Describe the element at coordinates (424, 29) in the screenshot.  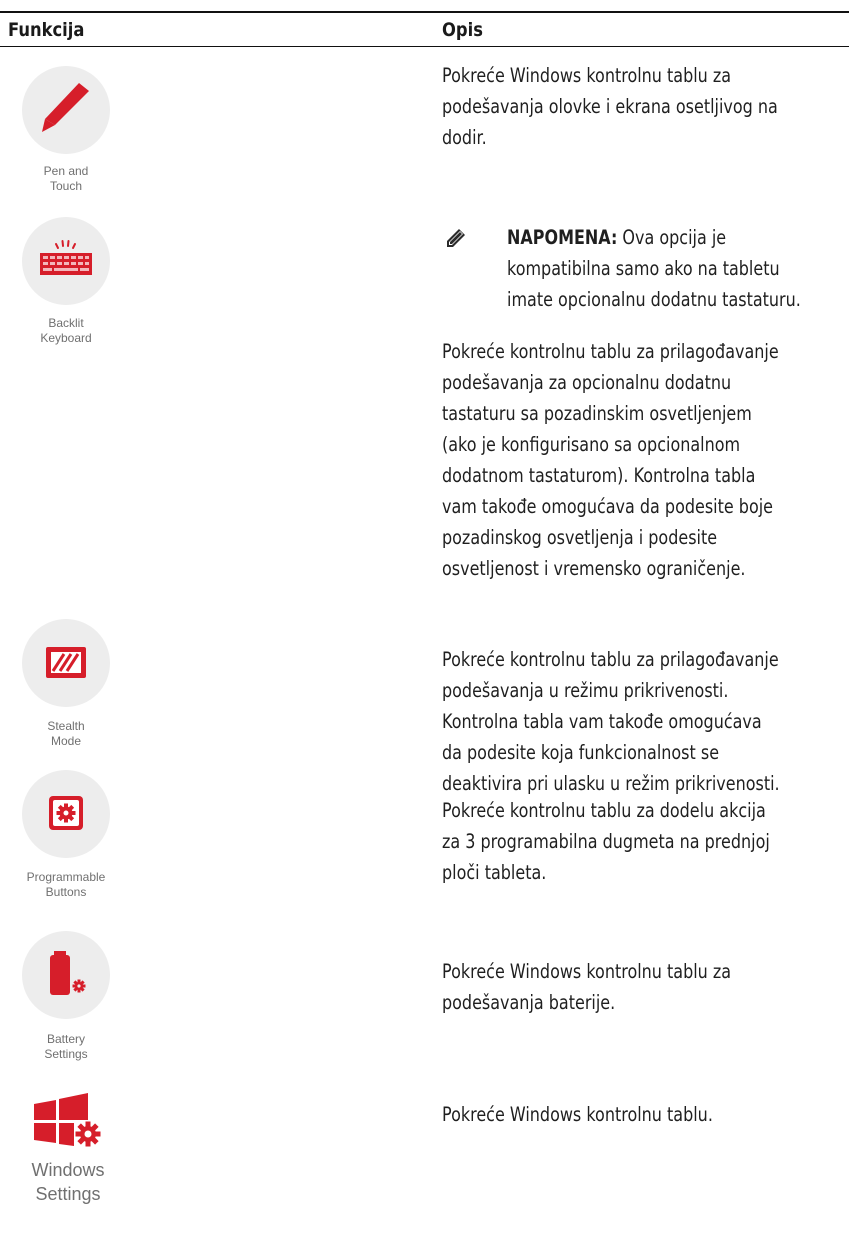
I see `table-header: Funkcija Opis` at that location.